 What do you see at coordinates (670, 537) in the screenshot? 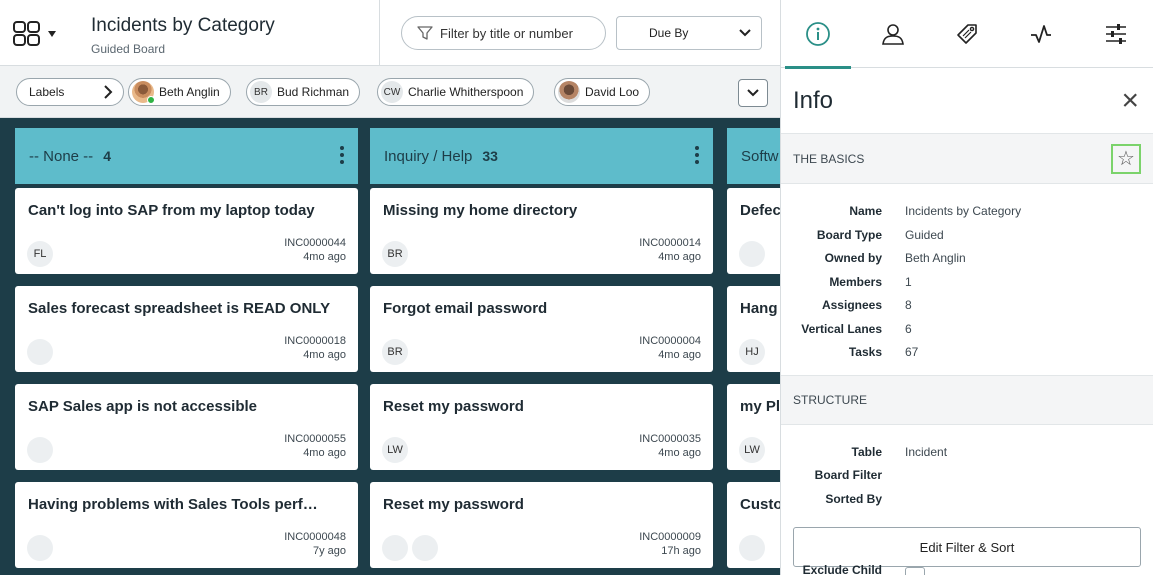
I see `card-number: INC0000009` at bounding box center [670, 537].